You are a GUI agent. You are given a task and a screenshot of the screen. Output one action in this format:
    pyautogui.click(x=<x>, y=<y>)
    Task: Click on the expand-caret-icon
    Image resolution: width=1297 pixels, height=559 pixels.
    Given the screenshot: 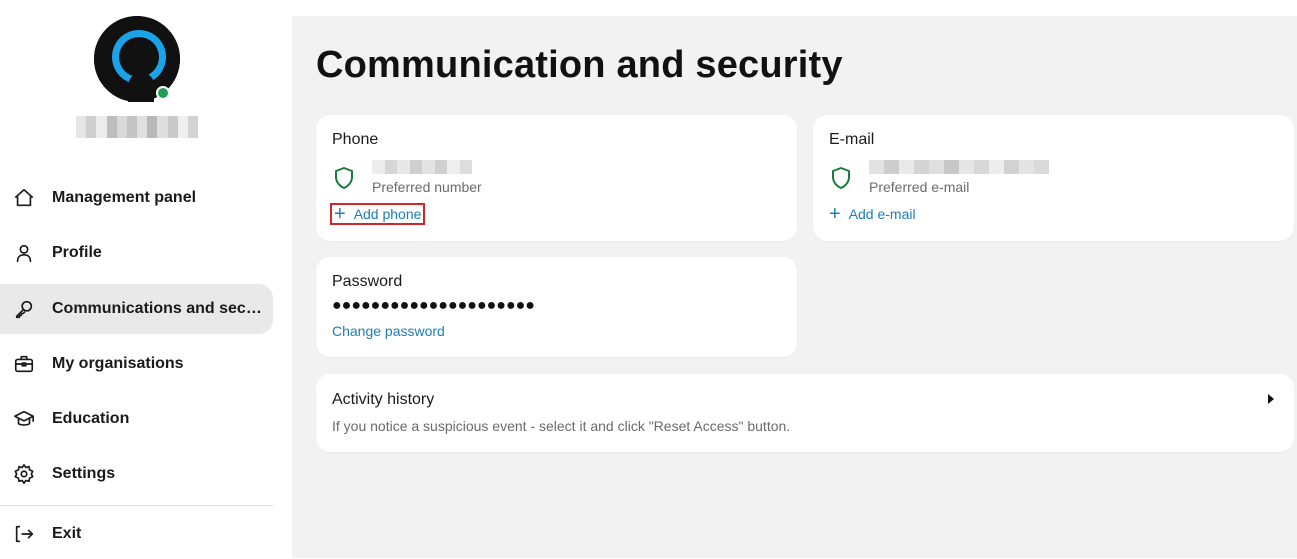 What is the action you would take?
    pyautogui.click(x=1271, y=399)
    